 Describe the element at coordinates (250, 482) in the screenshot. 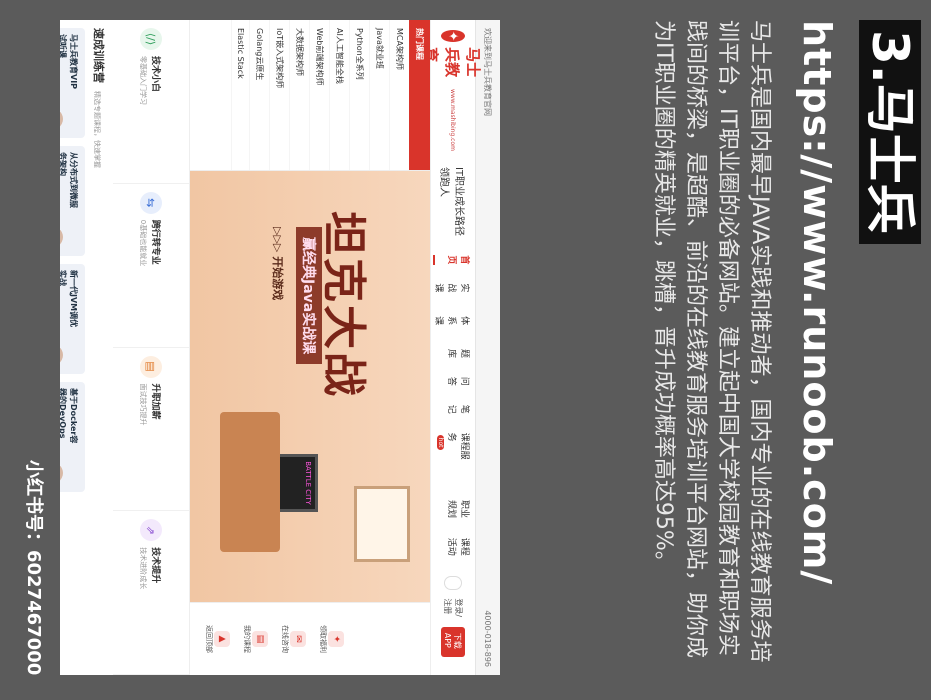

I see `desk` at that location.